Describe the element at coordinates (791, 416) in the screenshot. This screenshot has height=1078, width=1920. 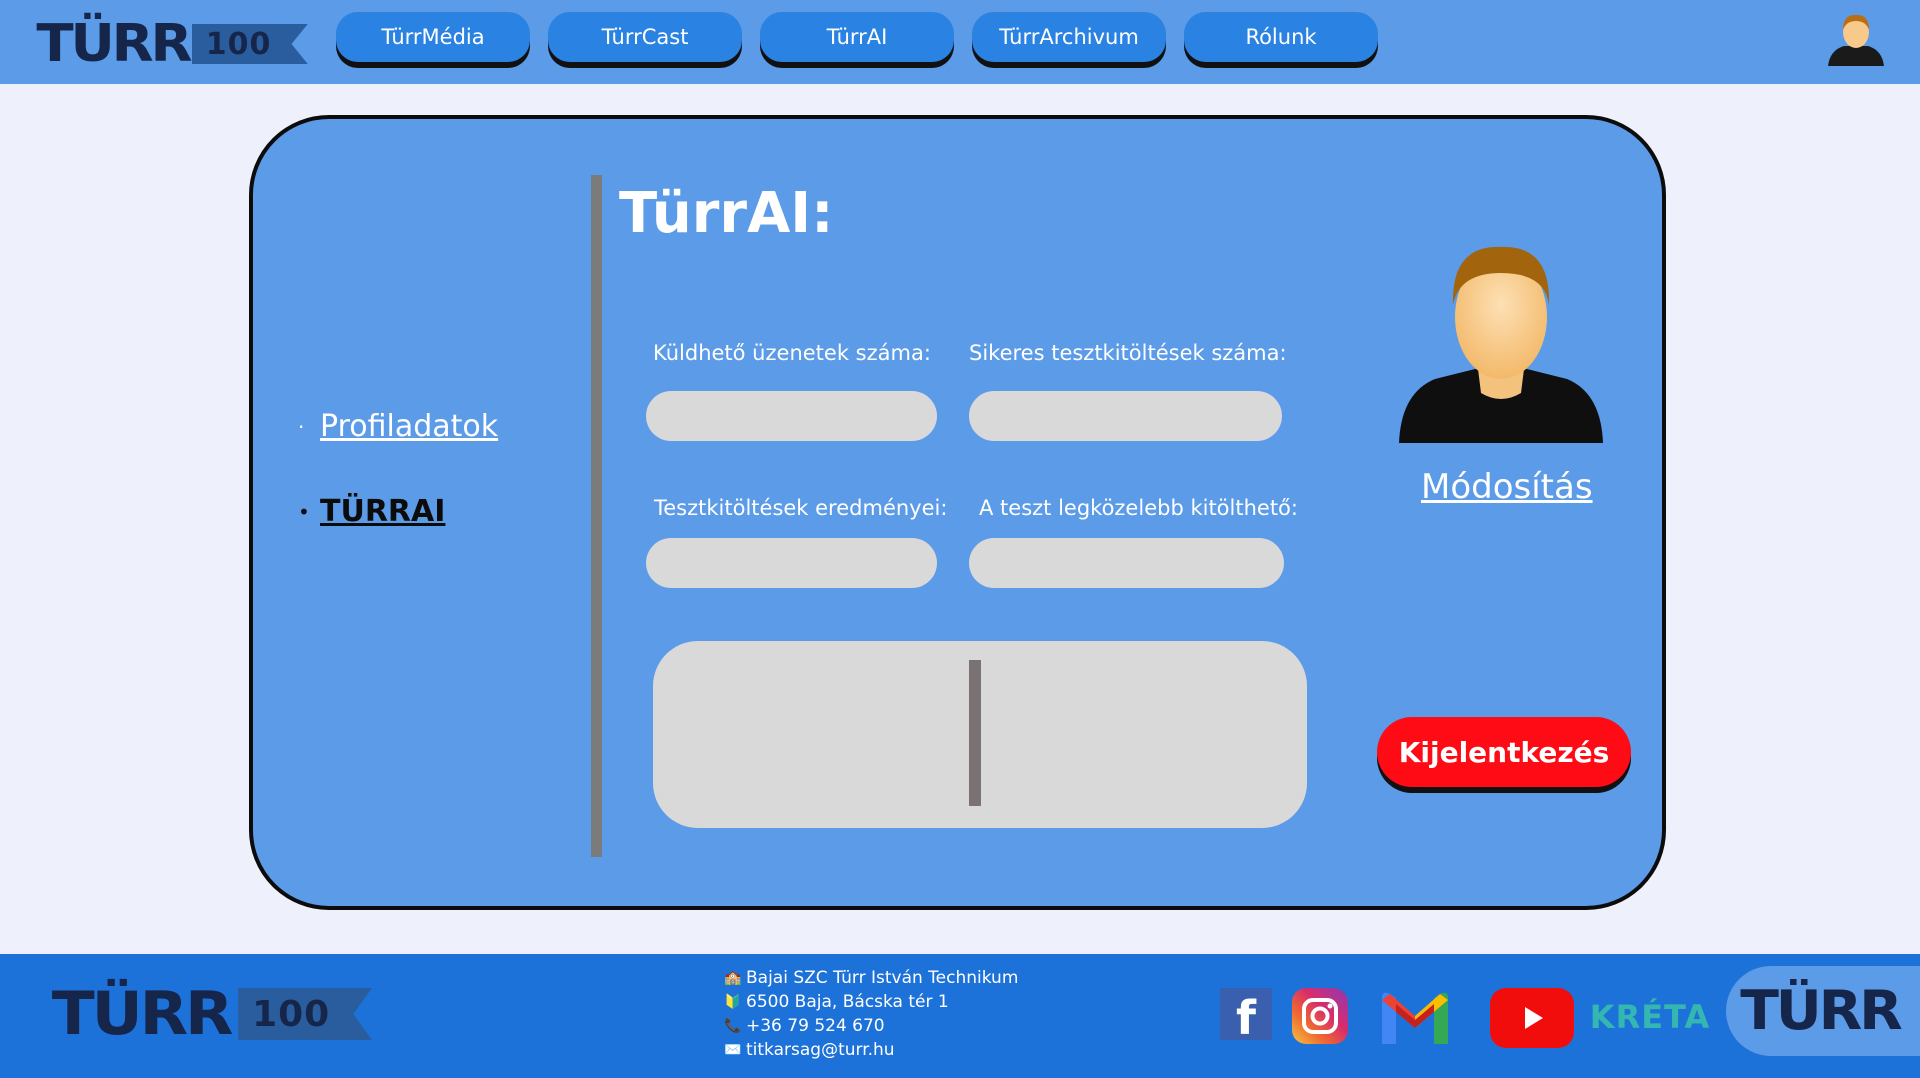
I see `messages-count-field` at that location.